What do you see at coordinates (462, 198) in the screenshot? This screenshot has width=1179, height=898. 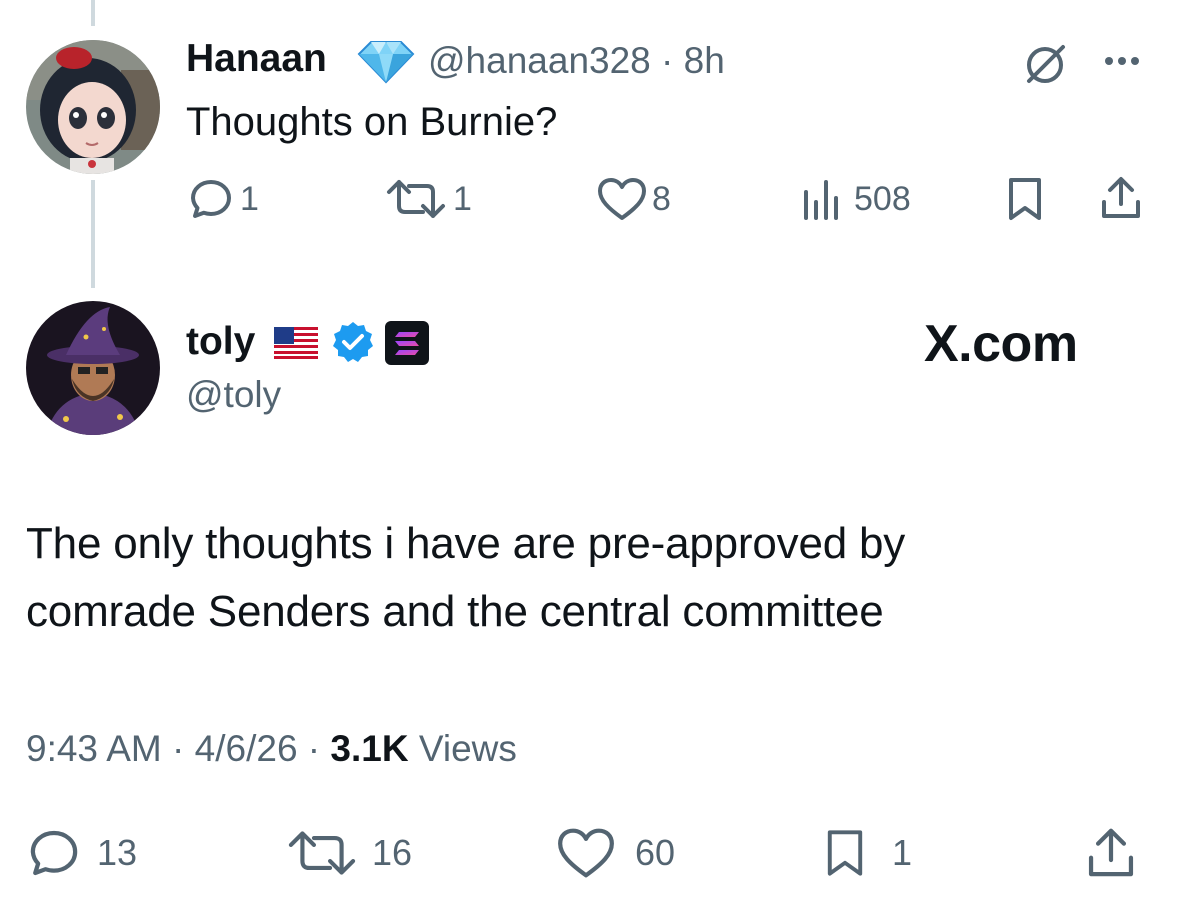 I see `repost-count: 1` at bounding box center [462, 198].